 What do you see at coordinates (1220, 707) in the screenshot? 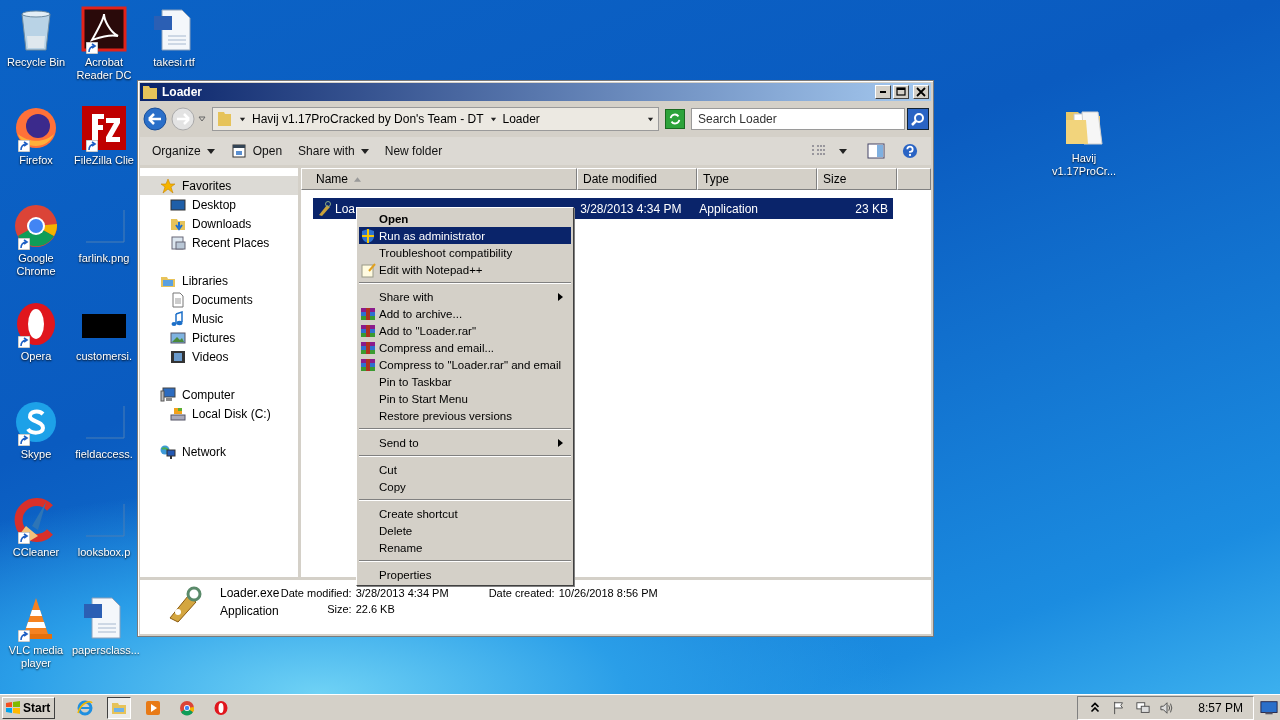
I see `clock: 8:57 PM` at bounding box center [1220, 707].